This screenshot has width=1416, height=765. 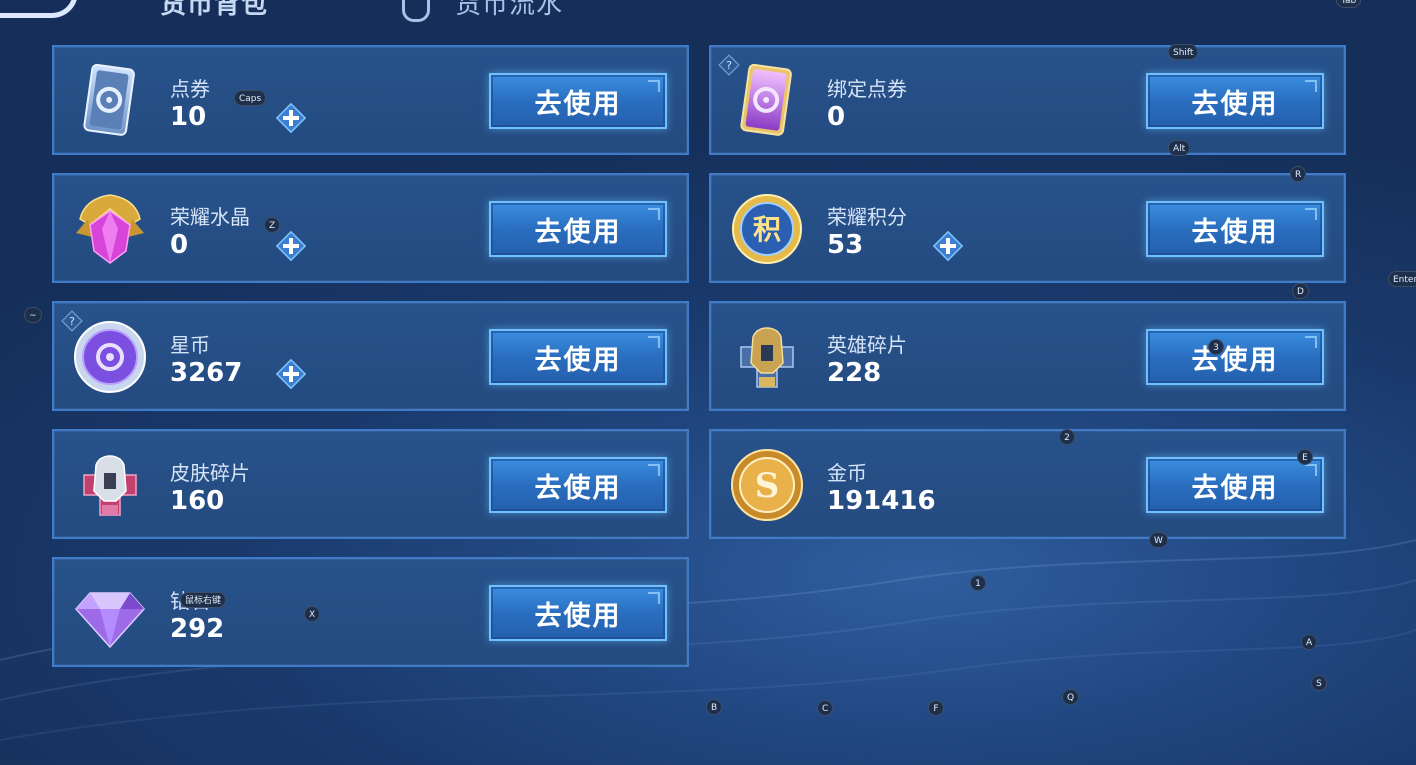 What do you see at coordinates (110, 620) in the screenshot?
I see `diamond-icon` at bounding box center [110, 620].